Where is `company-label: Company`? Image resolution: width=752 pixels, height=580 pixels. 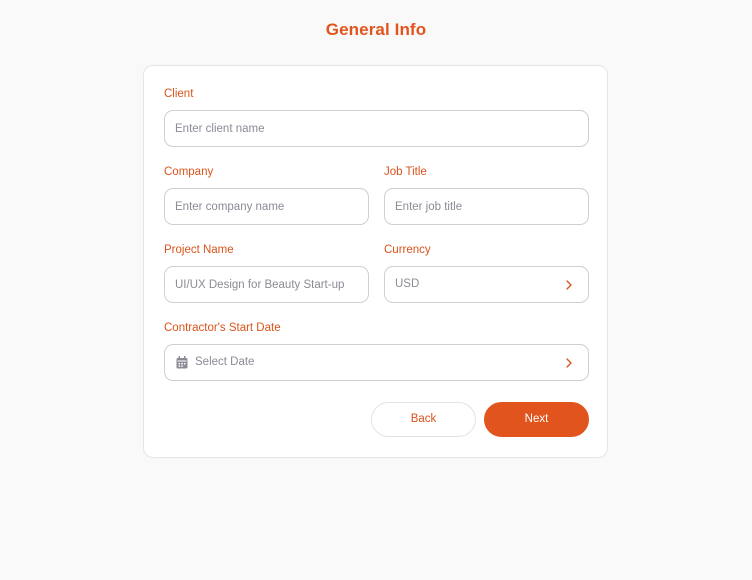
company-label: Company is located at coordinates (189, 172).